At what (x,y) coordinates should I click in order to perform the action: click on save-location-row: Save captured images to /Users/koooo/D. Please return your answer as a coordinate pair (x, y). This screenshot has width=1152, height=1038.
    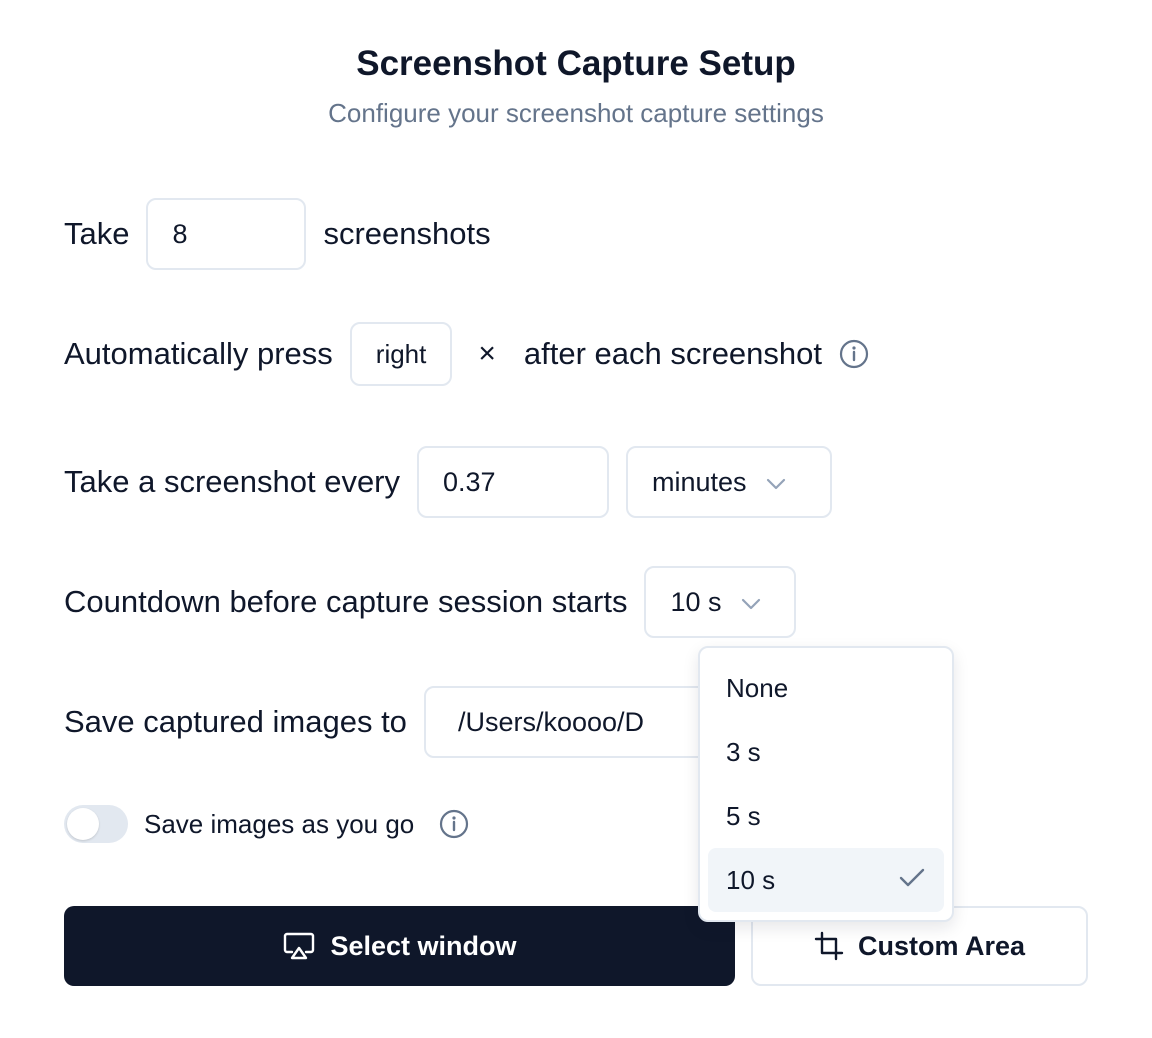
    Looking at the image, I should click on (399, 722).